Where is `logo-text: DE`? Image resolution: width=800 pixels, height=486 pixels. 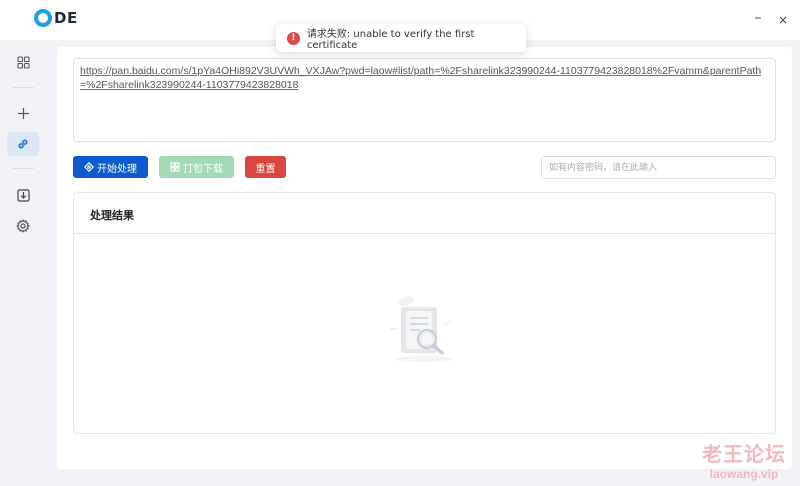
logo-text: DE is located at coordinates (66, 18).